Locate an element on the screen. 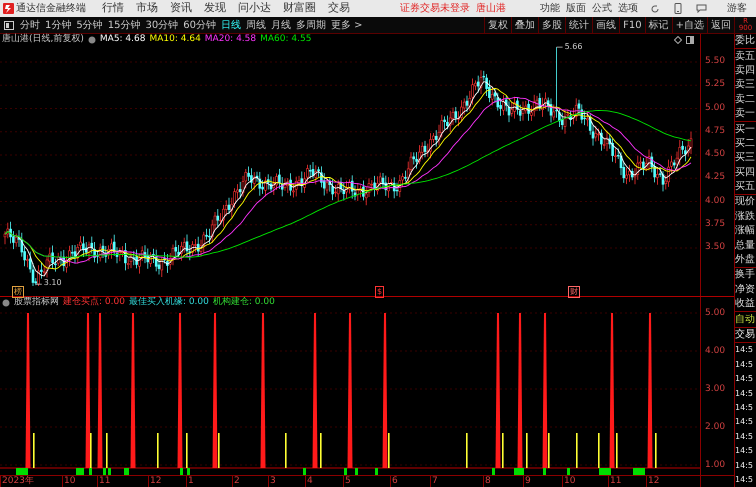  date-tick-label: 7 is located at coordinates (434, 481).